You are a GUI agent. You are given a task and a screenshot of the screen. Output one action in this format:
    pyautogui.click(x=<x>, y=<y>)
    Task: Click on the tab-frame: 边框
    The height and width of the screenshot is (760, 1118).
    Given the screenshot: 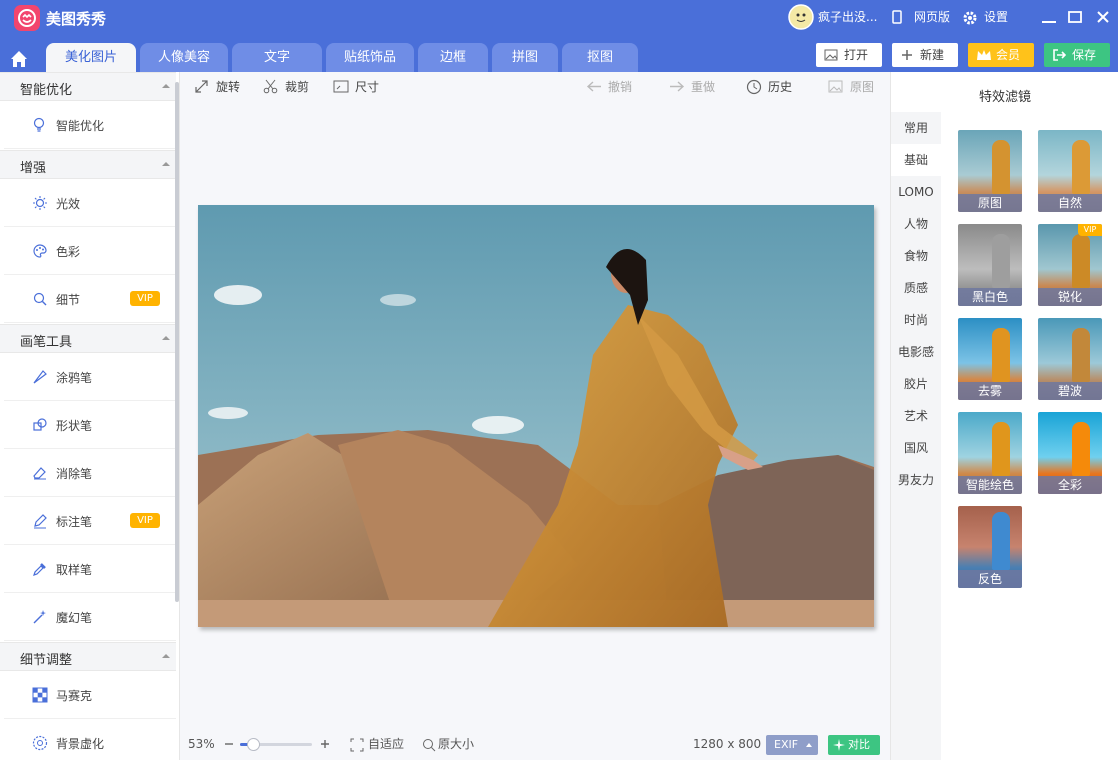 What is the action you would take?
    pyautogui.click(x=453, y=57)
    